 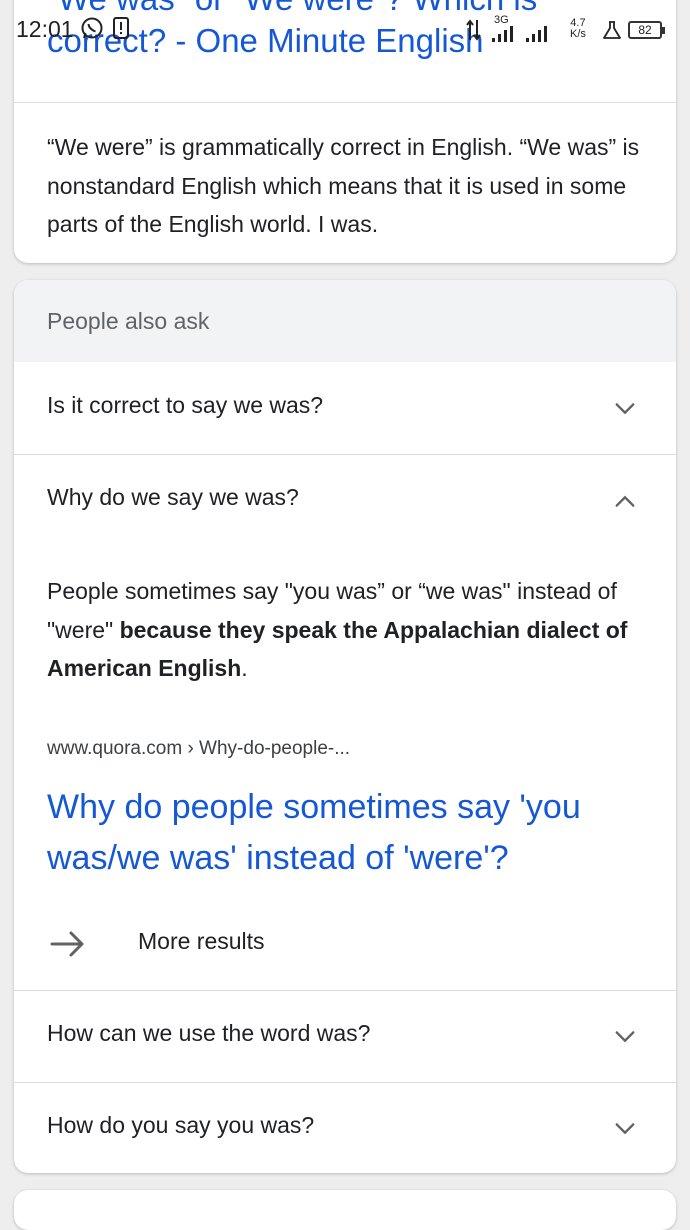 I want to click on paa-question-text: How do you say you was?, so click(x=181, y=1125).